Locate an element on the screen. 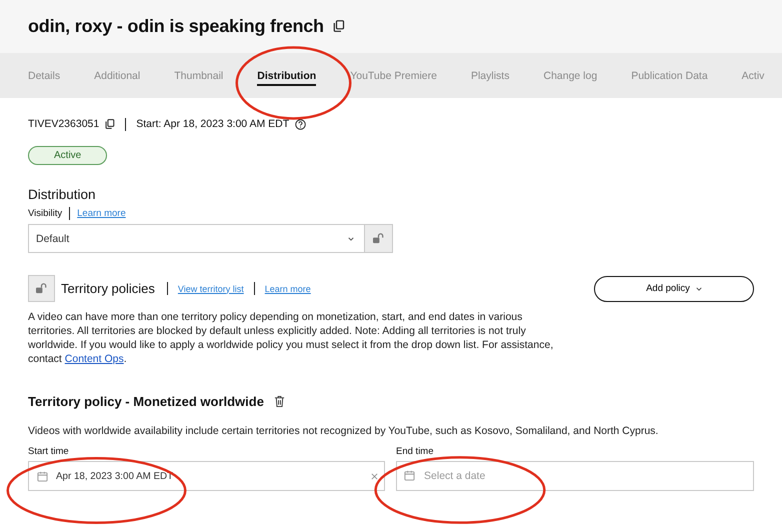  field-label: Start time is located at coordinates (49, 451).